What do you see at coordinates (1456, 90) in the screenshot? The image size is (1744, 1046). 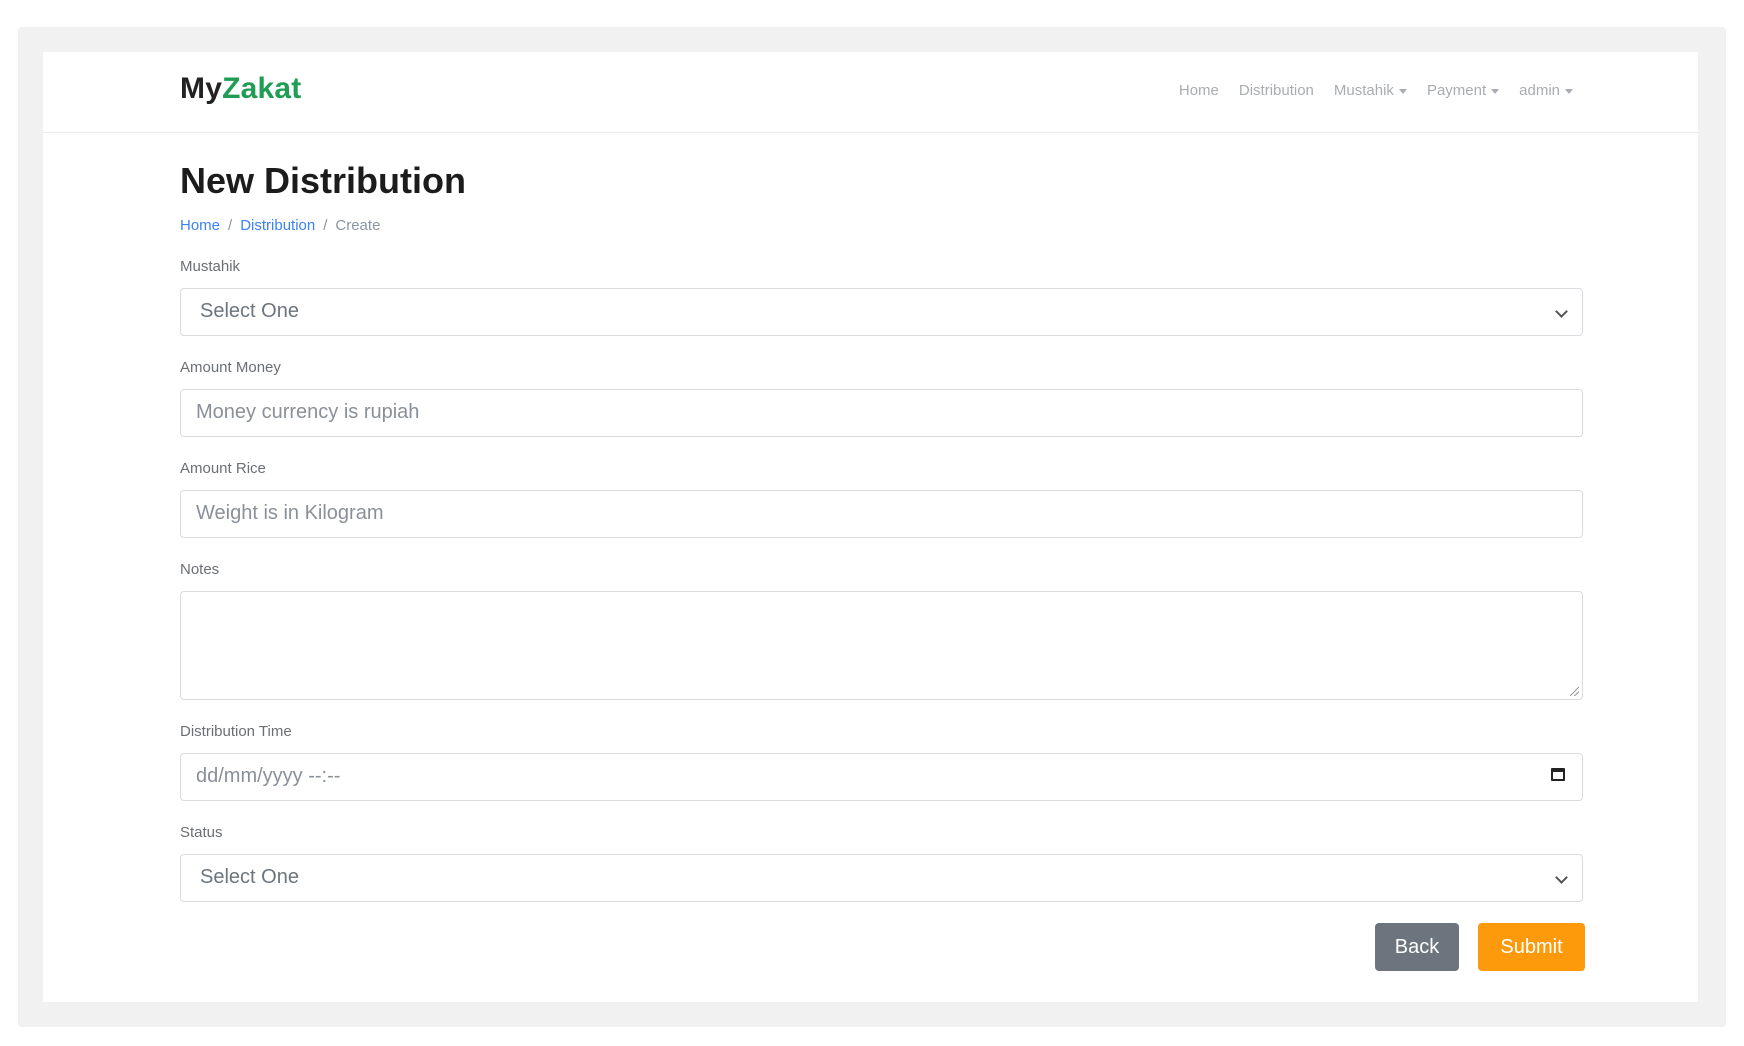 I see `nav-payment-label: Payment` at bounding box center [1456, 90].